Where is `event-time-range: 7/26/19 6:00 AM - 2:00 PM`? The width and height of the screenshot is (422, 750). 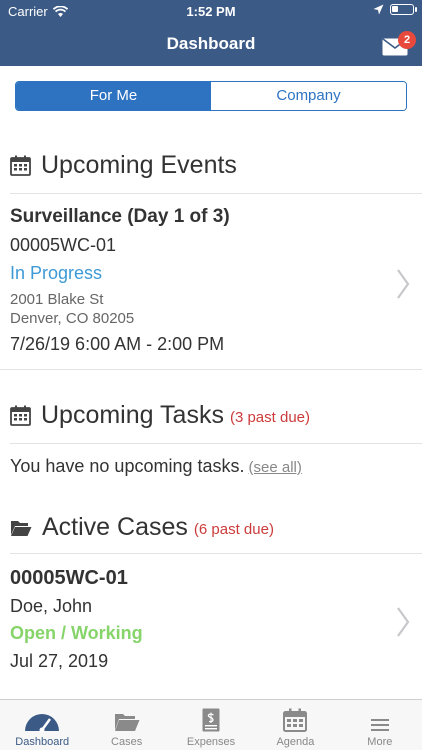
event-time-range: 7/26/19 6:00 AM - 2:00 PM is located at coordinates (117, 344).